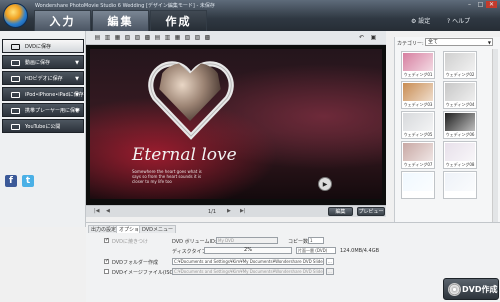 The height and width of the screenshot is (302, 500). I want to click on tab-output-settings: 出力の設定, so click(104, 229).